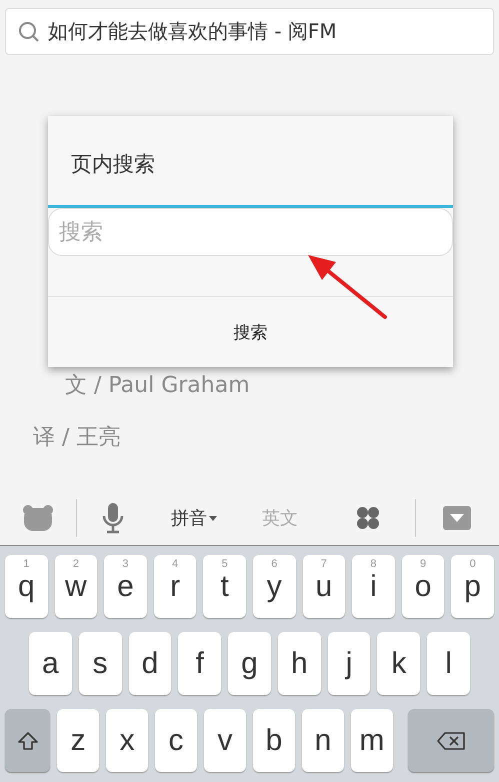  I want to click on letter-key: j, so click(349, 663).